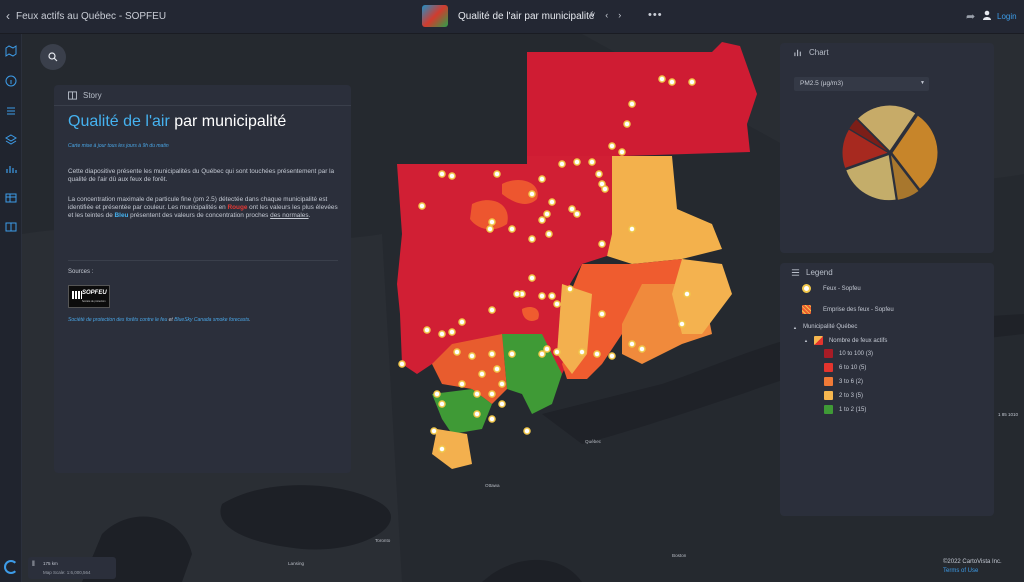 The image size is (1024, 582). I want to click on layers-icon, so click(11, 139).